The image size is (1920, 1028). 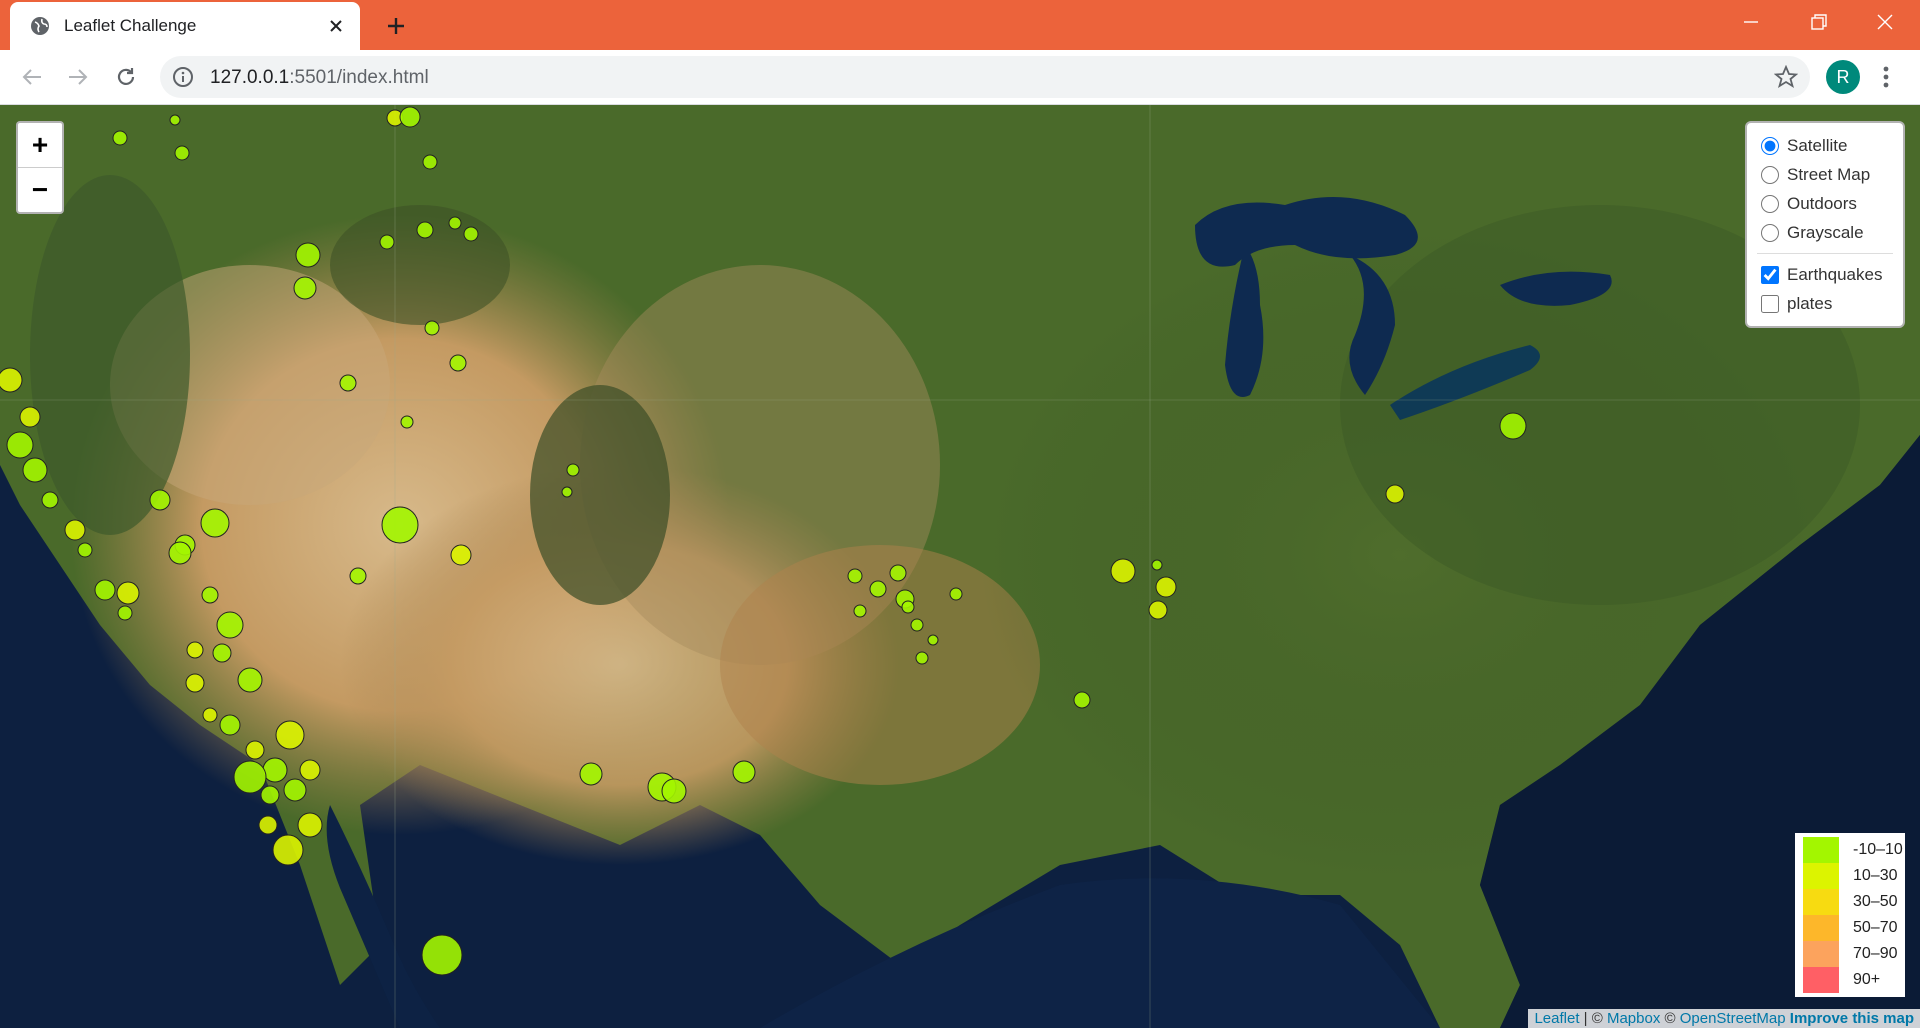 I want to click on bookmark-star-icon, so click(x=1786, y=76).